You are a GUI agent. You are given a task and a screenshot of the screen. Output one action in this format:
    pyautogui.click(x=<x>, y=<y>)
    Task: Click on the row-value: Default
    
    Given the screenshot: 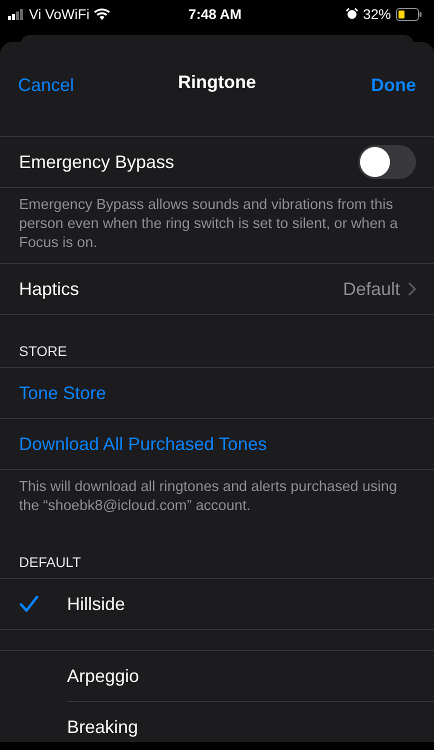 What is the action you would take?
    pyautogui.click(x=371, y=289)
    